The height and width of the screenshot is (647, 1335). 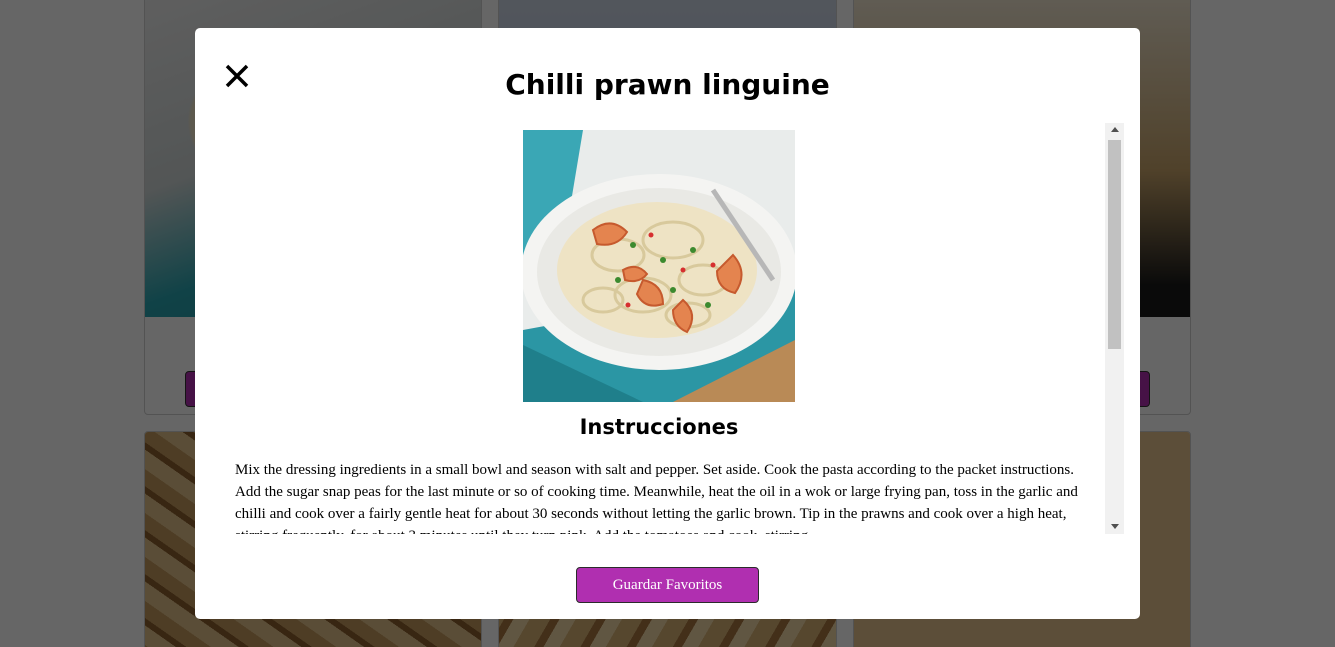 What do you see at coordinates (667, 585) in the screenshot?
I see `save-favorites-button: Guardar Favoritos` at bounding box center [667, 585].